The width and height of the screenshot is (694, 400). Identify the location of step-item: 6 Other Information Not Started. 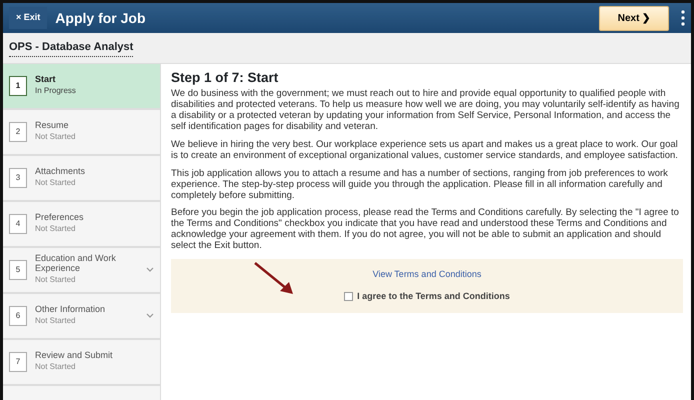
(81, 317).